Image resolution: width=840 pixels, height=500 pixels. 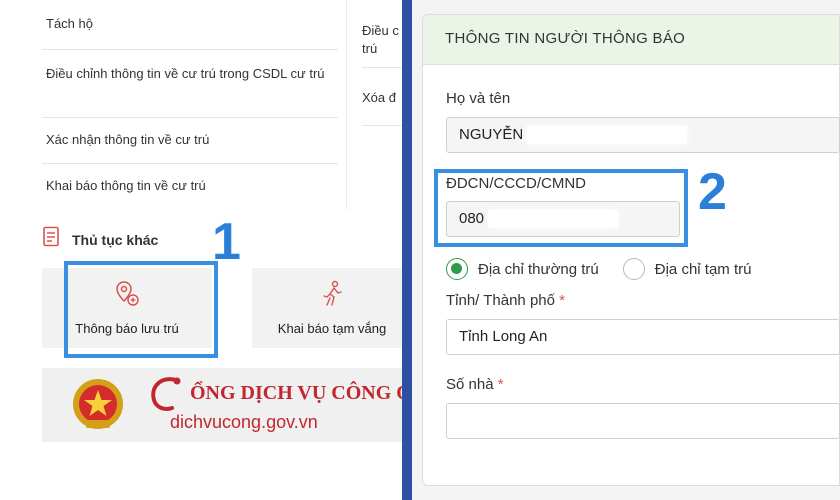 I want to click on redacted-mask, so click(x=607, y=135).